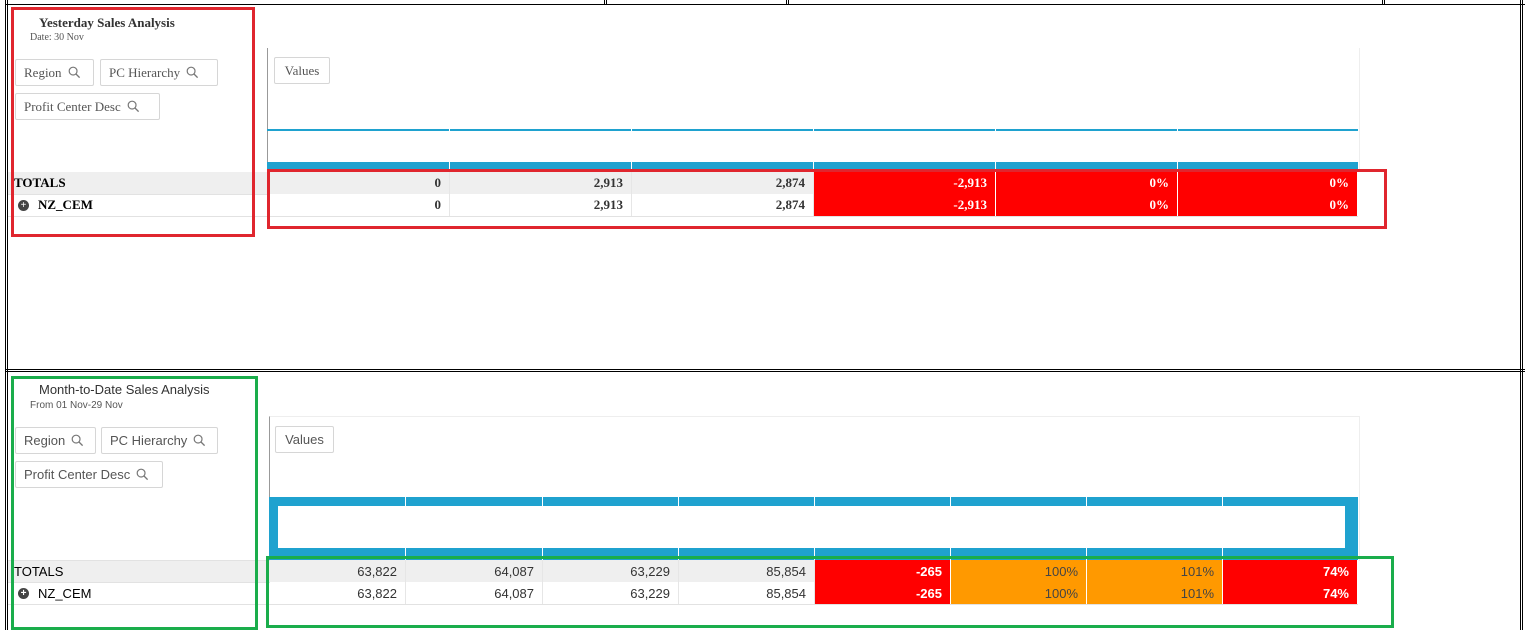 This screenshot has height=630, width=1525. I want to click on frame-top-line, so click(765, 4).